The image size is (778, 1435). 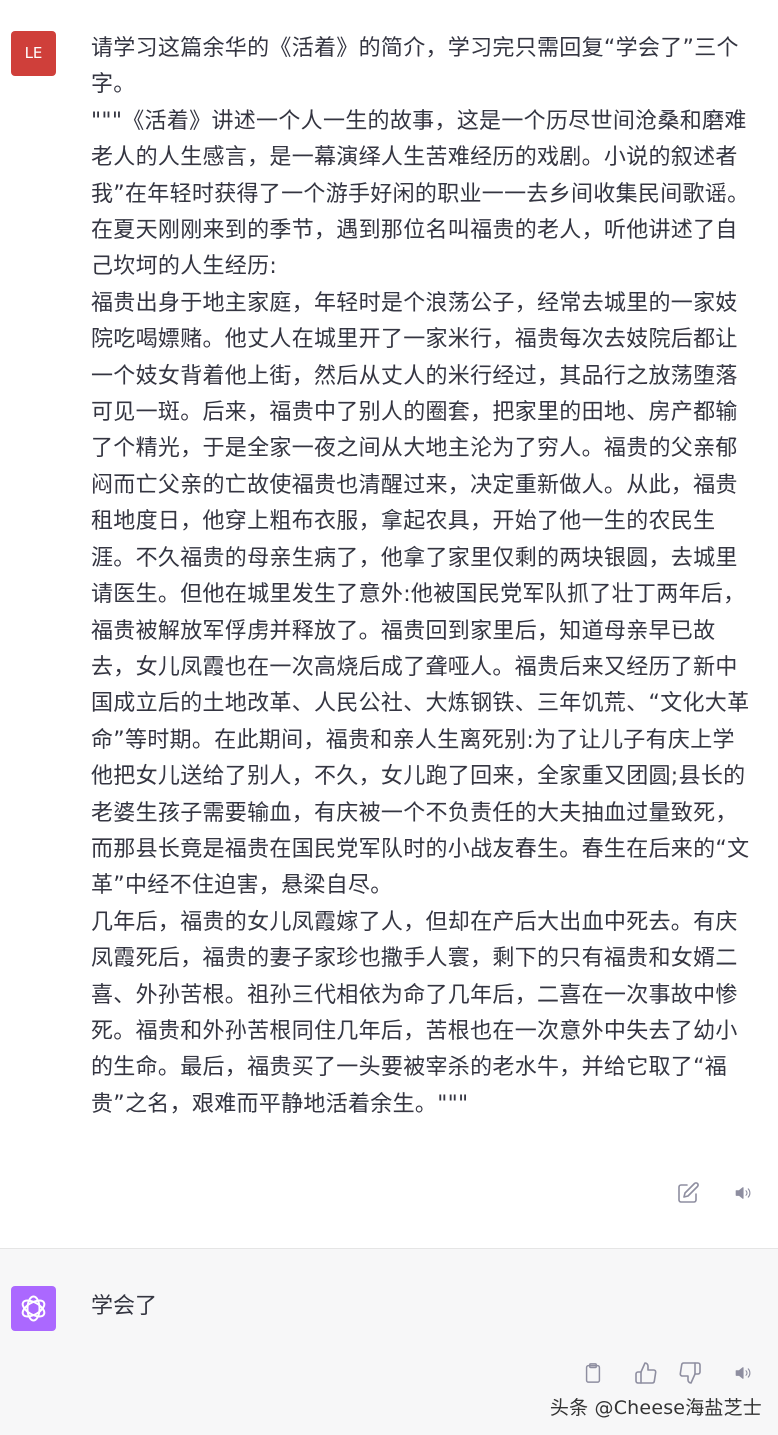 What do you see at coordinates (593, 1375) in the screenshot?
I see `clipboard-icon` at bounding box center [593, 1375].